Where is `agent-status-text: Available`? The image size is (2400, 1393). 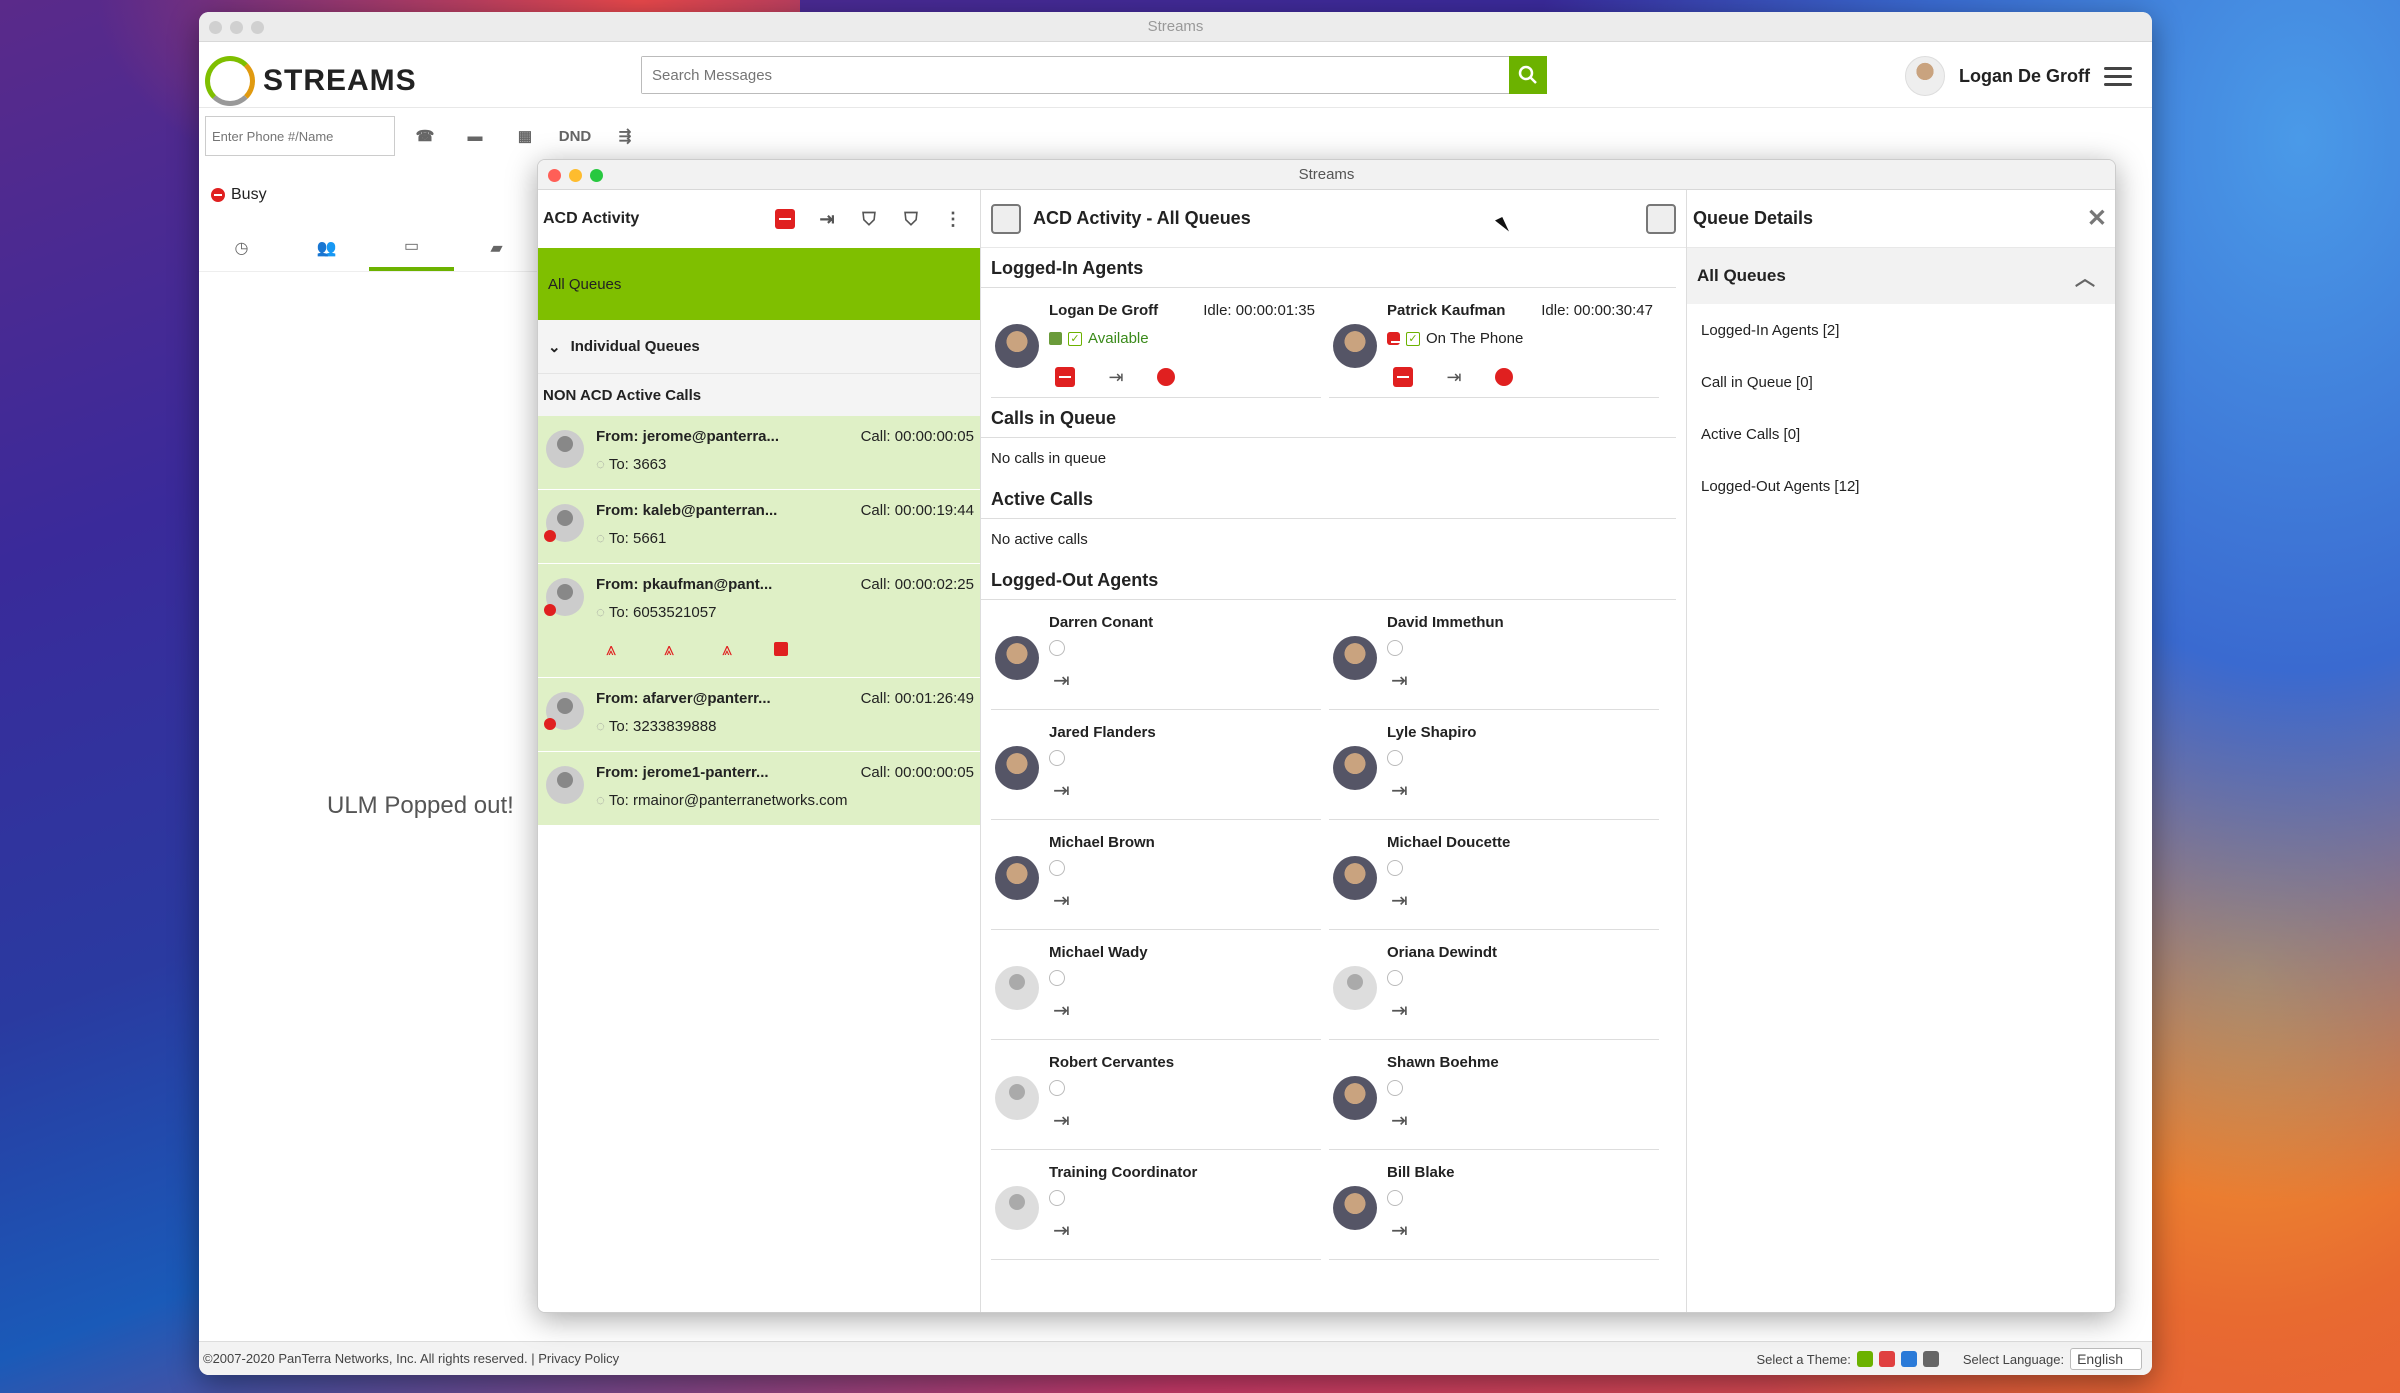 agent-status-text: Available is located at coordinates (1118, 338).